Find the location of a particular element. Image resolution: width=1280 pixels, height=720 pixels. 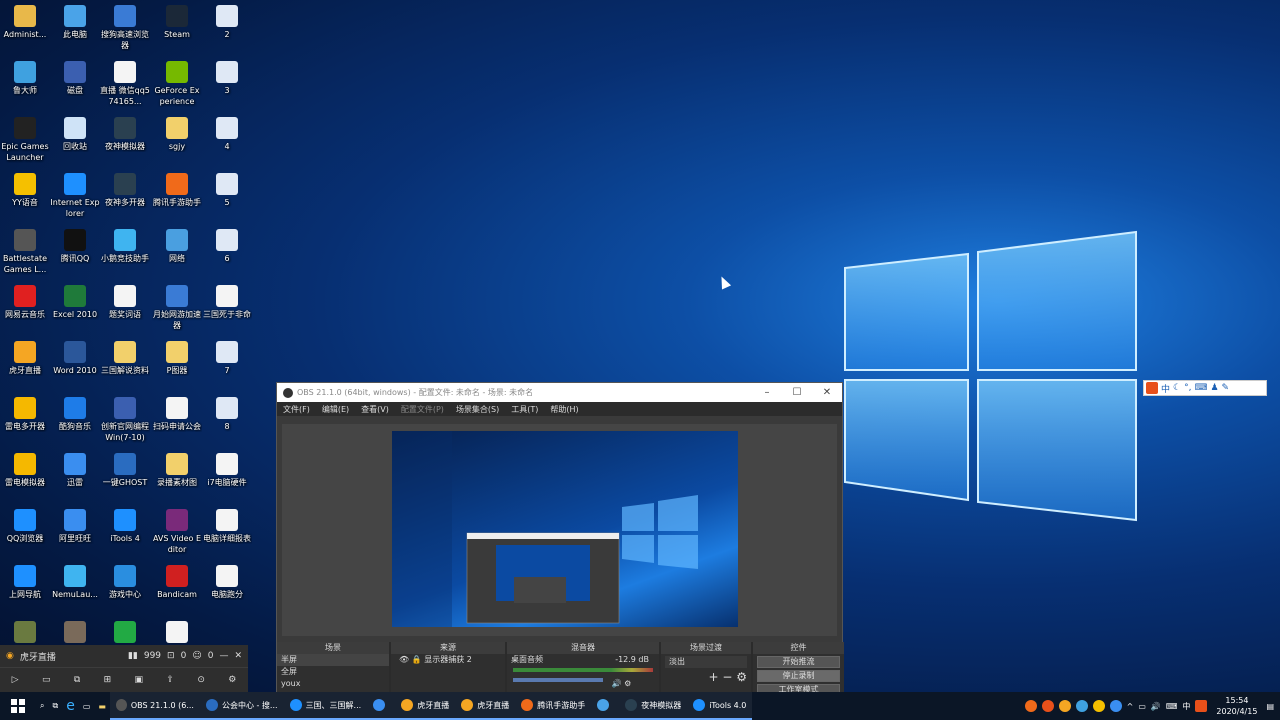

volume-slider is located at coordinates (558, 680).